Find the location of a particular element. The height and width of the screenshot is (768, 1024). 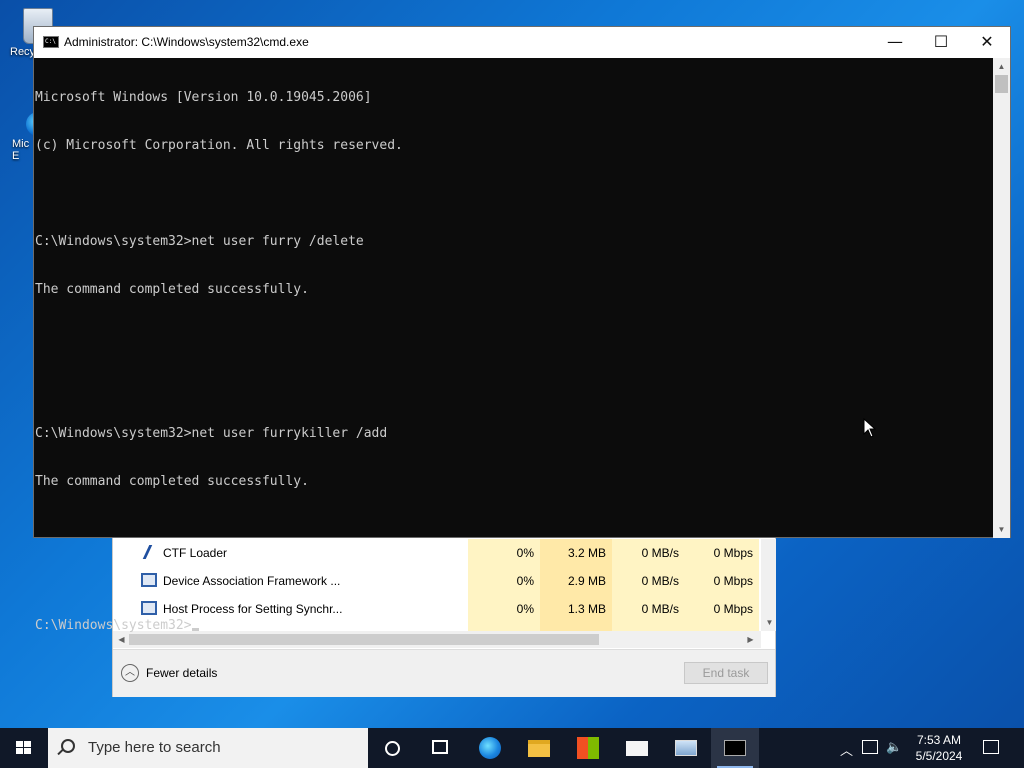

start-button is located at coordinates (24, 748).